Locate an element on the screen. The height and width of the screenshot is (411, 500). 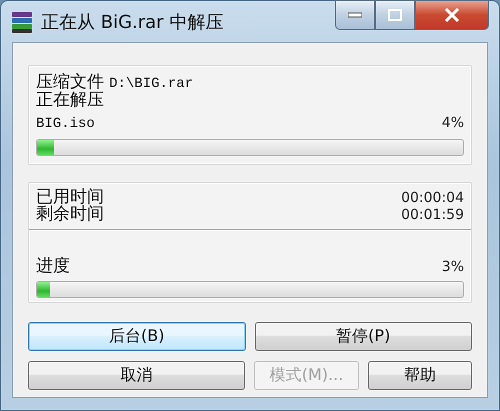
dialog-button: 后台(B) is located at coordinates (137, 336).